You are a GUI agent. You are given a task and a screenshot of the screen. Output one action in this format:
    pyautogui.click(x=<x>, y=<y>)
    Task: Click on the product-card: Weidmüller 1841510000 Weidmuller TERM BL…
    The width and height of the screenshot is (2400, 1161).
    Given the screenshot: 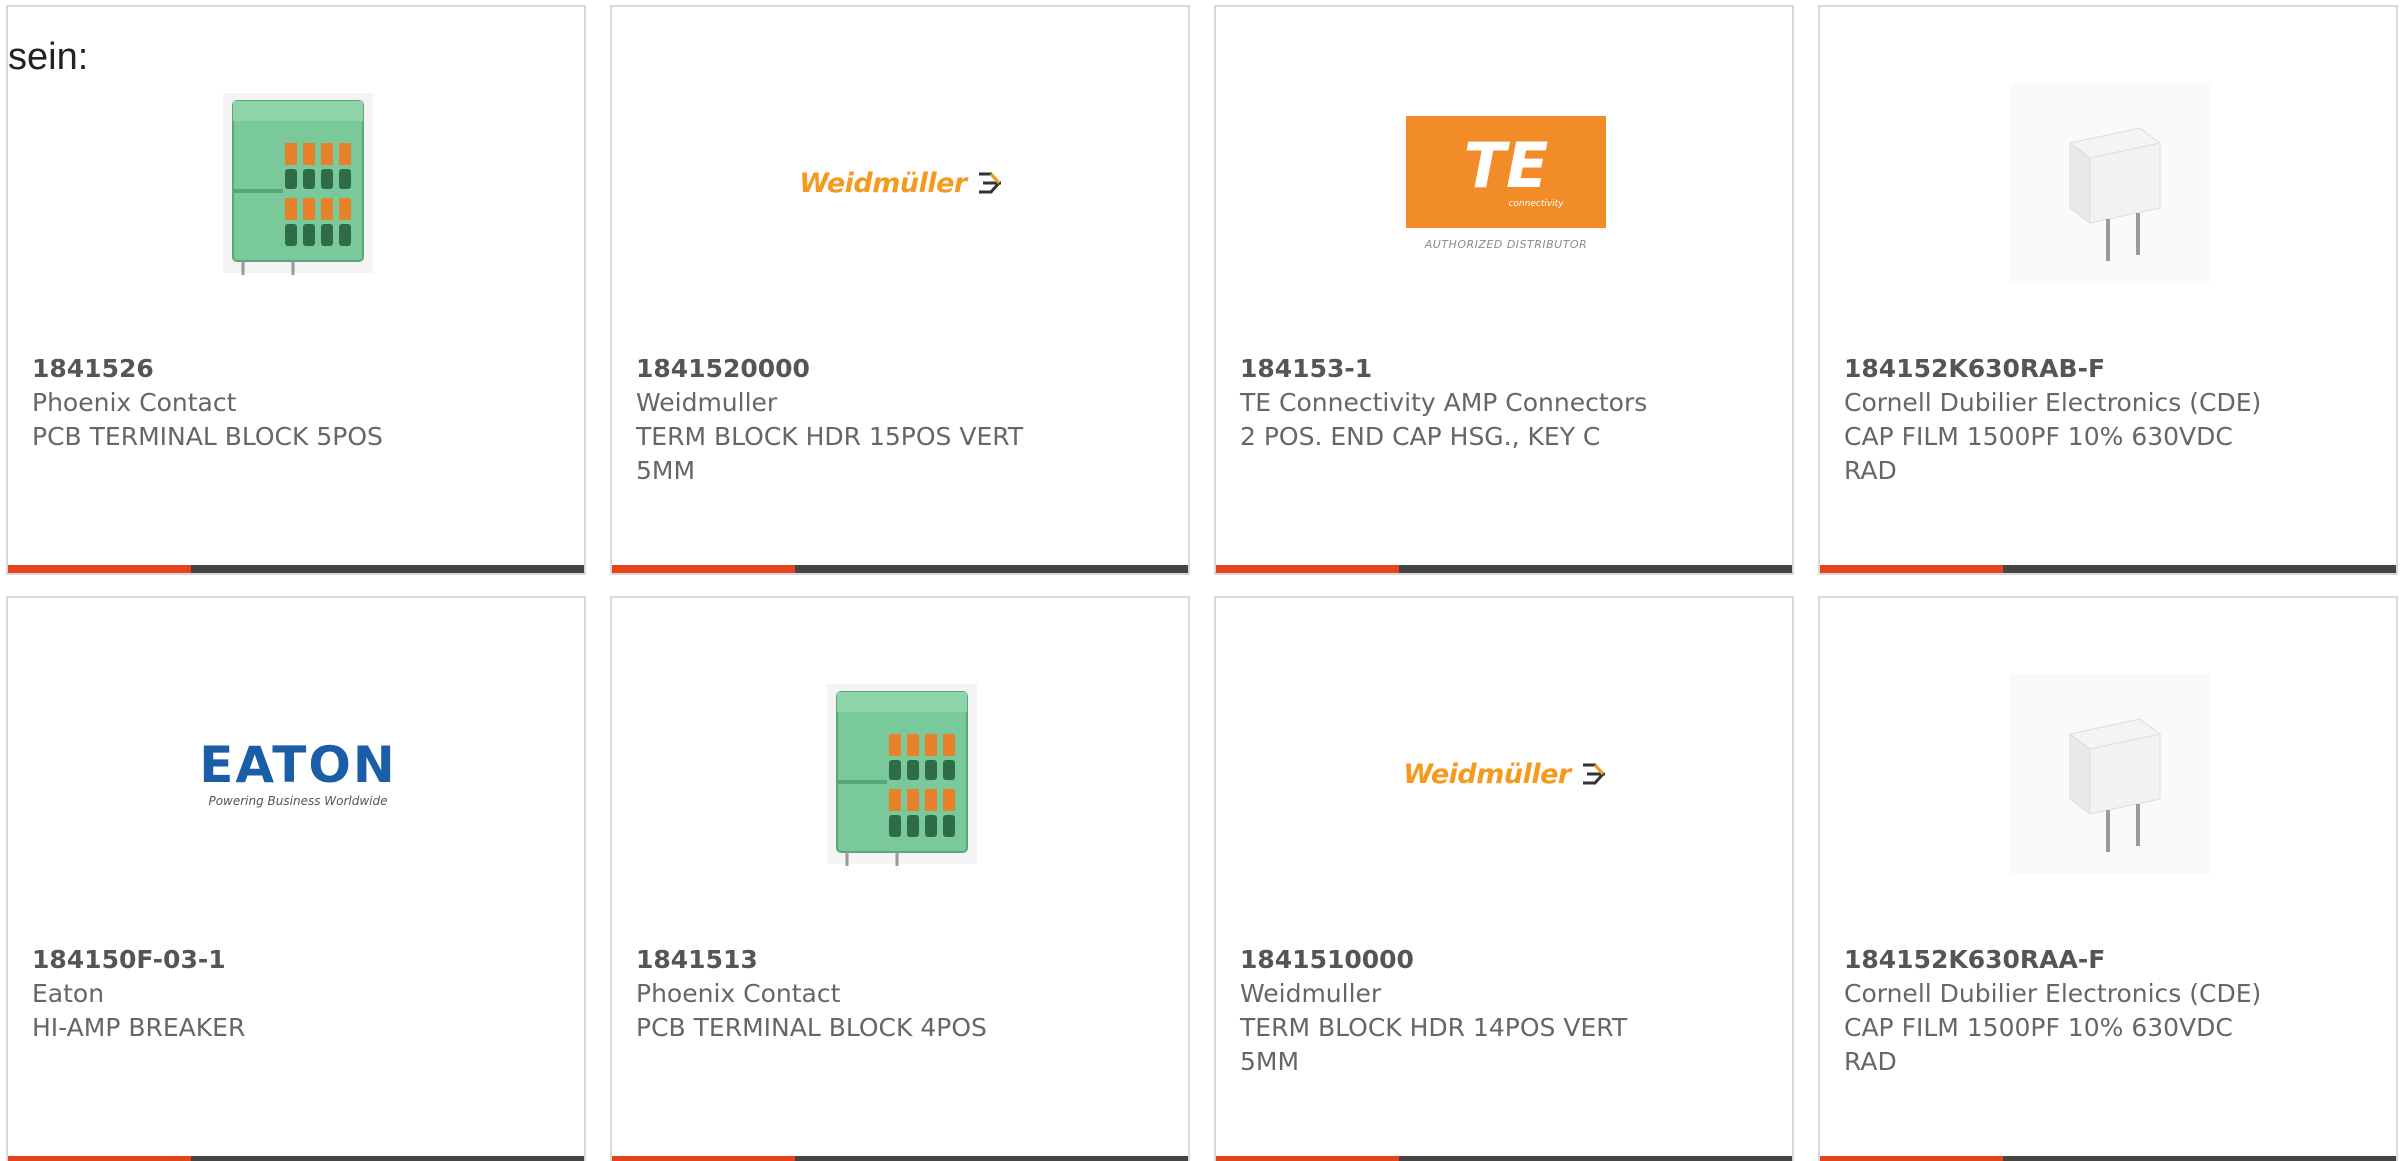 What is the action you would take?
    pyautogui.click(x=1504, y=878)
    